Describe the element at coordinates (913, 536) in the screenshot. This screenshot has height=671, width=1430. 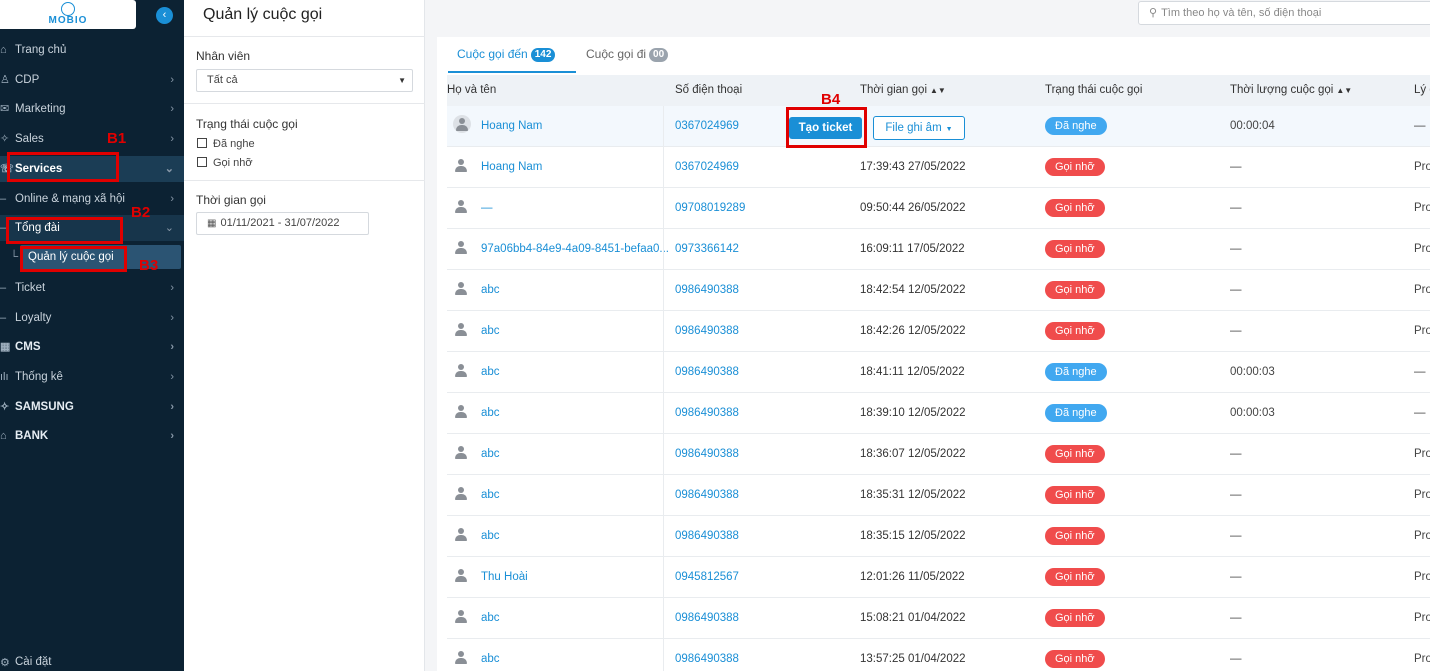
I see `call-time: 18:35:15 12/05/2022` at that location.